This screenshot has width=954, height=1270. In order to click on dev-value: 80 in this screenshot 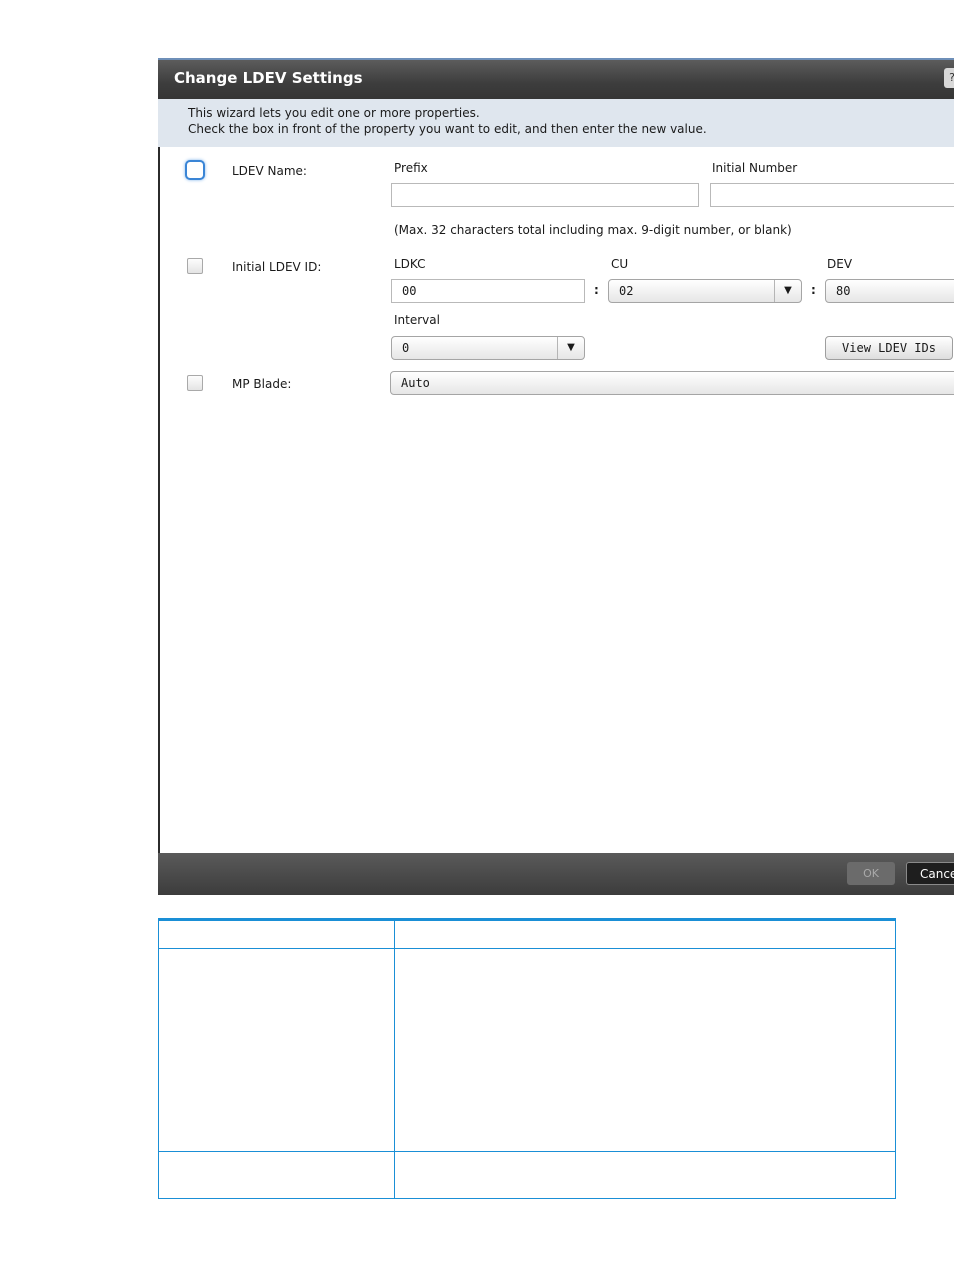, I will do `click(843, 291)`.